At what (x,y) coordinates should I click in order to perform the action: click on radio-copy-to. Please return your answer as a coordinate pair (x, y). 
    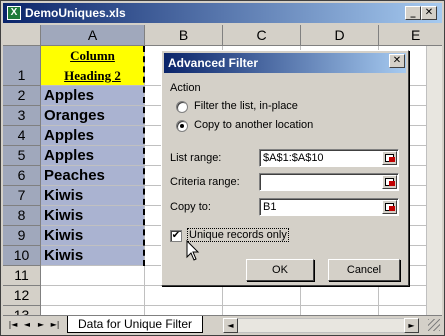
    Looking at the image, I should click on (182, 126).